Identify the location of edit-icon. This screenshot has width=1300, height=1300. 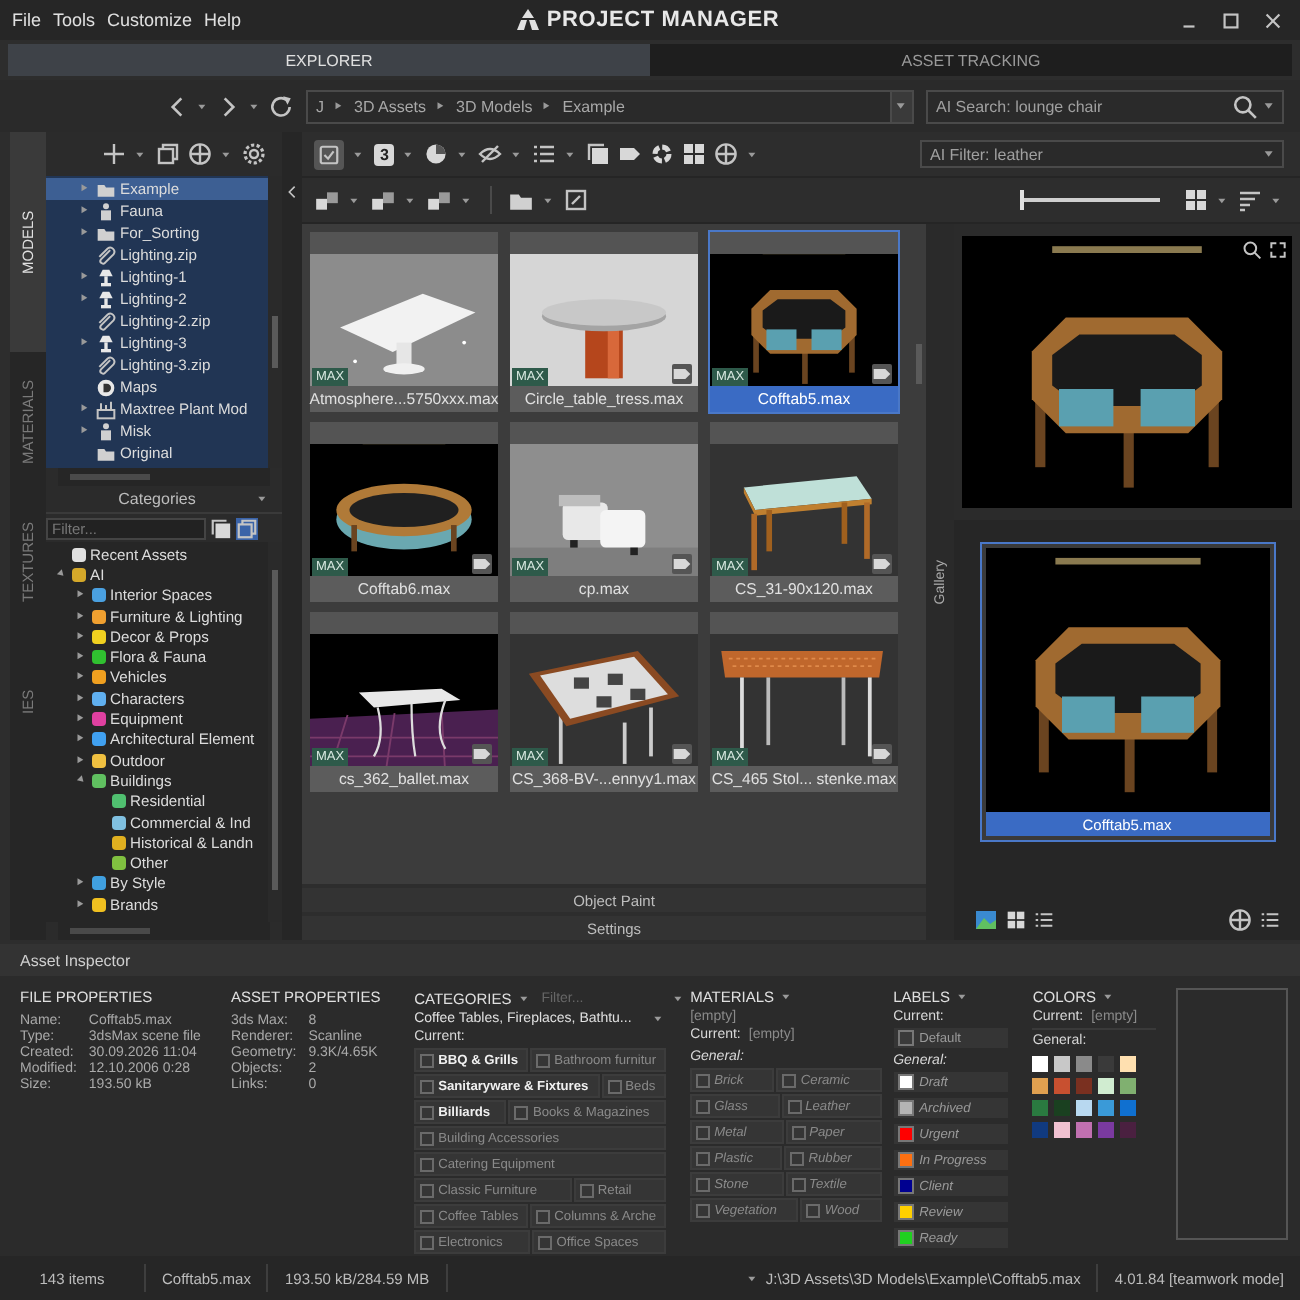
(576, 200).